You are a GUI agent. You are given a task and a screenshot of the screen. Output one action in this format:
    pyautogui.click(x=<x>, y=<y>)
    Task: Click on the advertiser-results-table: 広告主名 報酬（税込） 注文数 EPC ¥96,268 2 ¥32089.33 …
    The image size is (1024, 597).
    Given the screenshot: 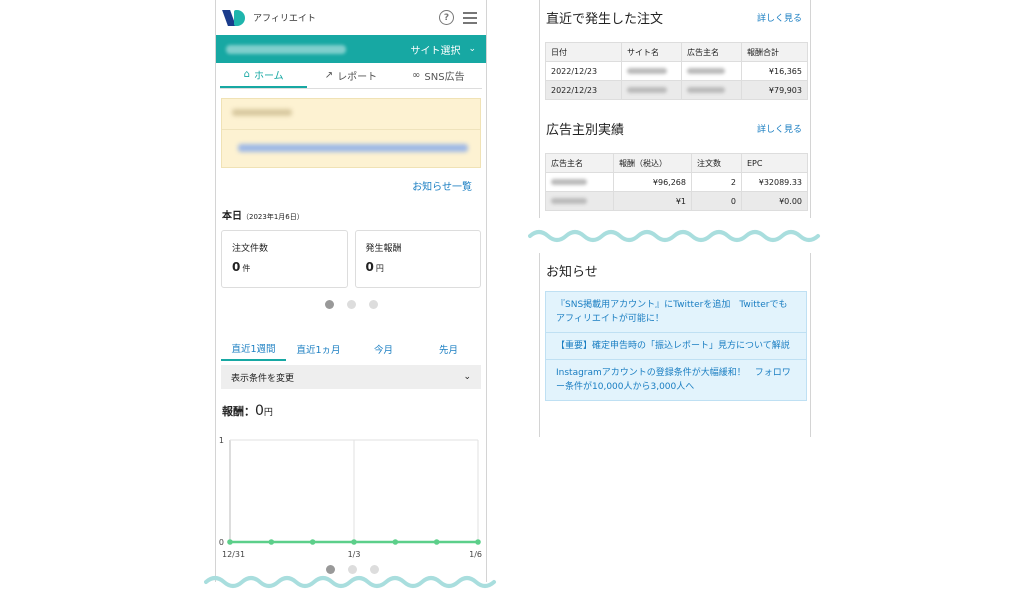 What is the action you would take?
    pyautogui.click(x=676, y=182)
    